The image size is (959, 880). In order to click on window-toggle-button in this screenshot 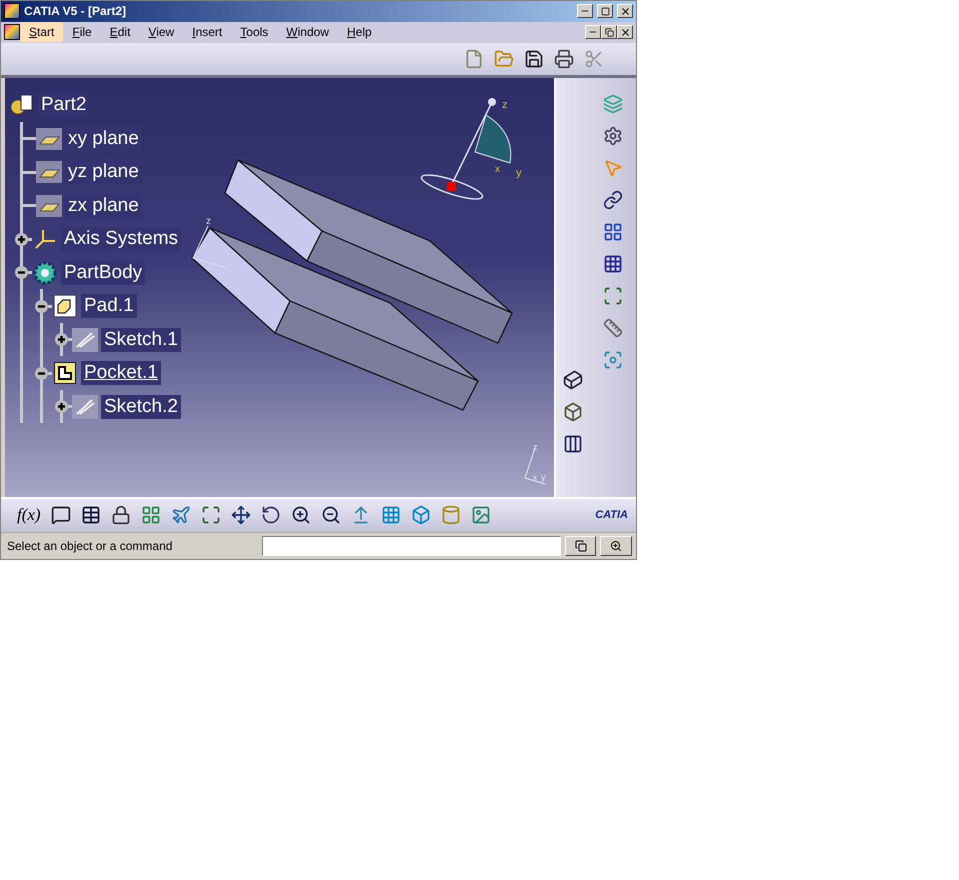, I will do `click(580, 546)`.